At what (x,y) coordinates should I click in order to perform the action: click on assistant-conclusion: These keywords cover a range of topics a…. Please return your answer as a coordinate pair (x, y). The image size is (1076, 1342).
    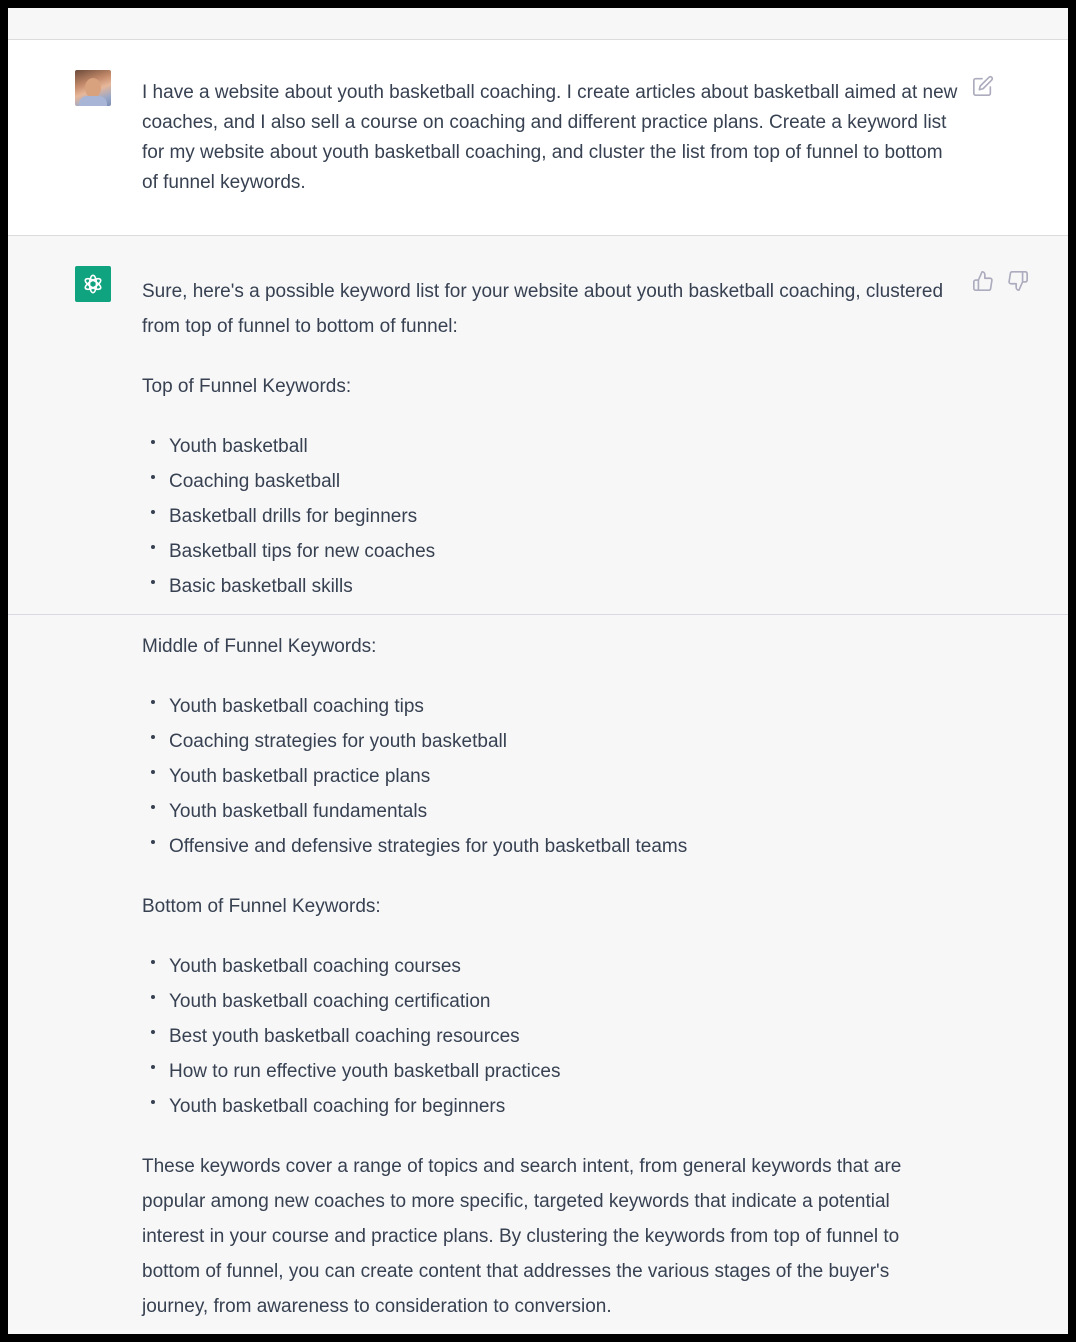
    Looking at the image, I should click on (522, 1236).